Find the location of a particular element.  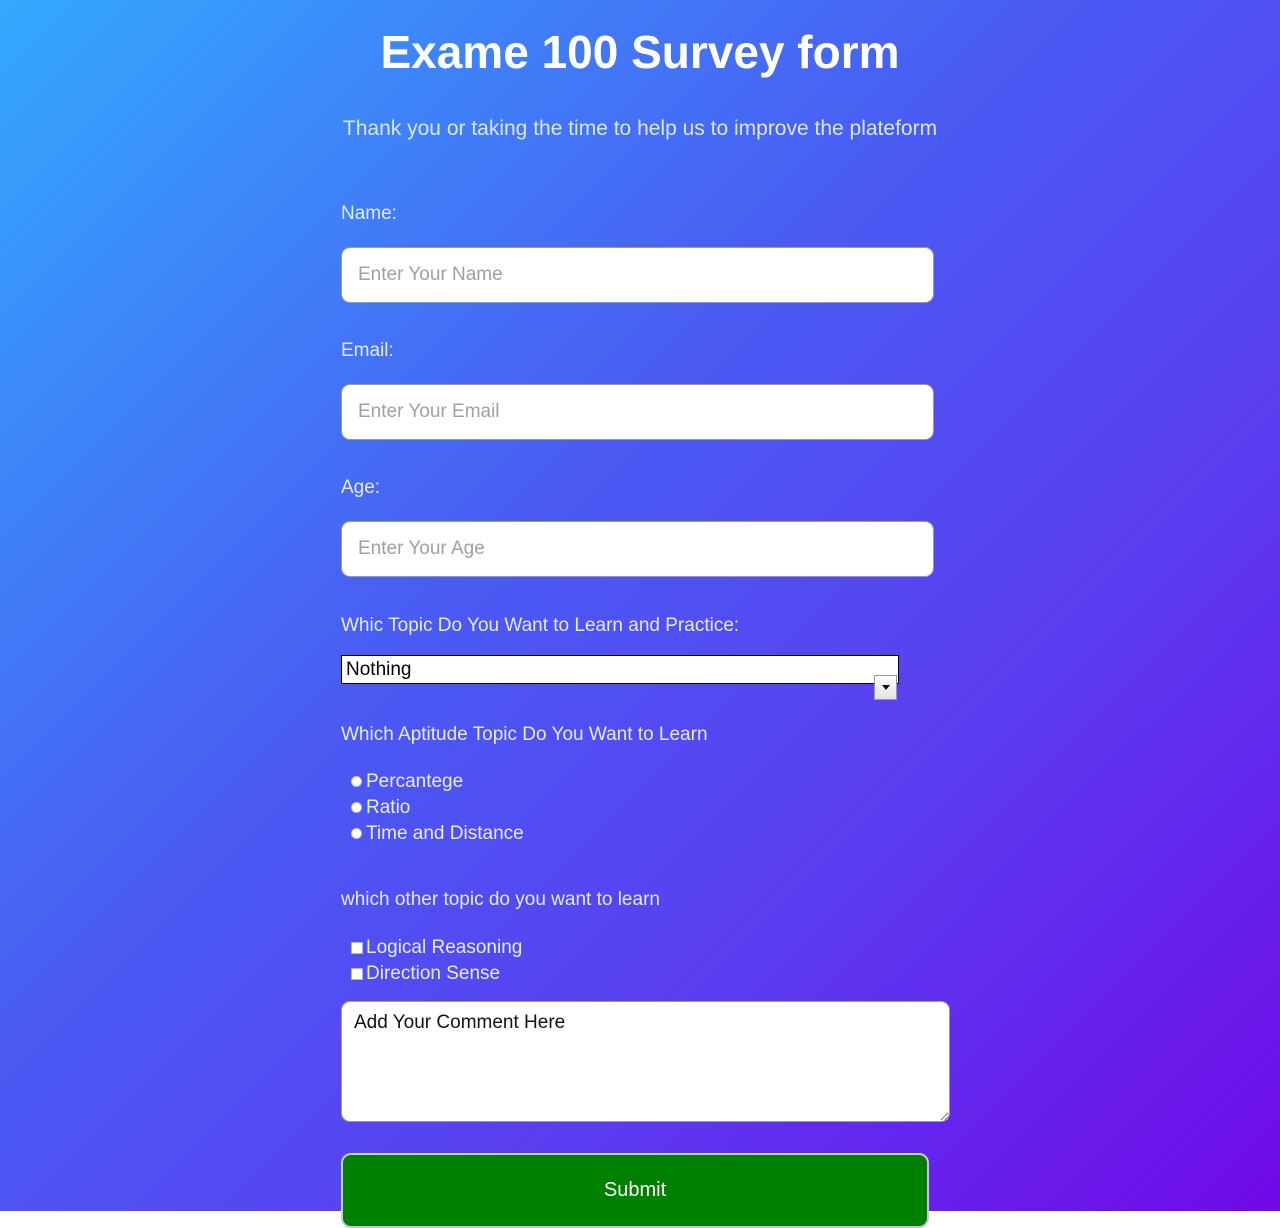

topic-select-wrapper: Nothing is located at coordinates (620, 677).